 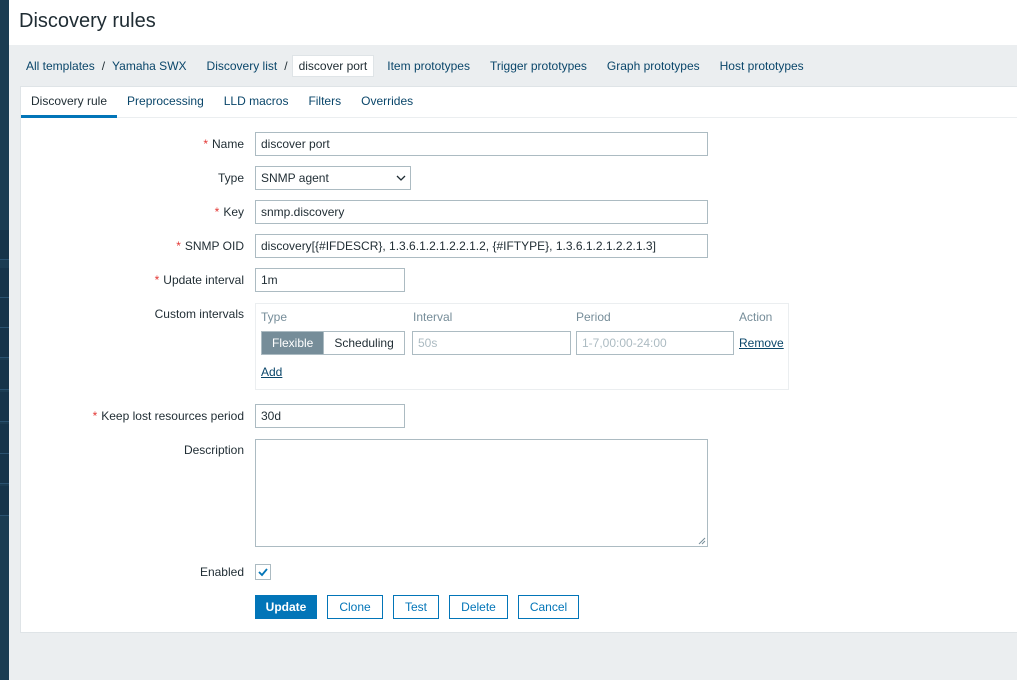 What do you see at coordinates (702, 541) in the screenshot?
I see `resize-handle-icon` at bounding box center [702, 541].